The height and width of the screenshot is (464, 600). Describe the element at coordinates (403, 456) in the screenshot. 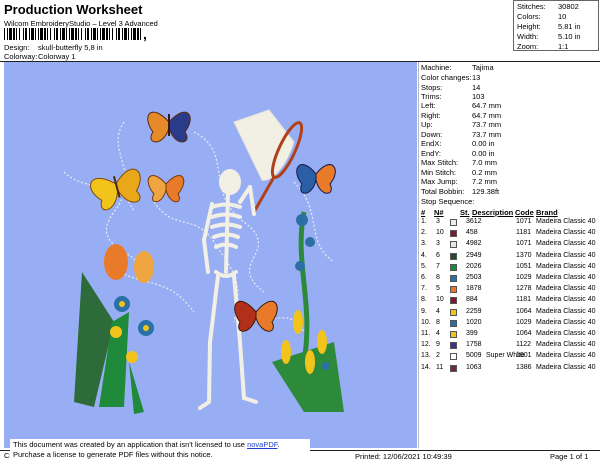

I see `printed-timestamp: Printed: 12/06/2021 10:49:39` at that location.